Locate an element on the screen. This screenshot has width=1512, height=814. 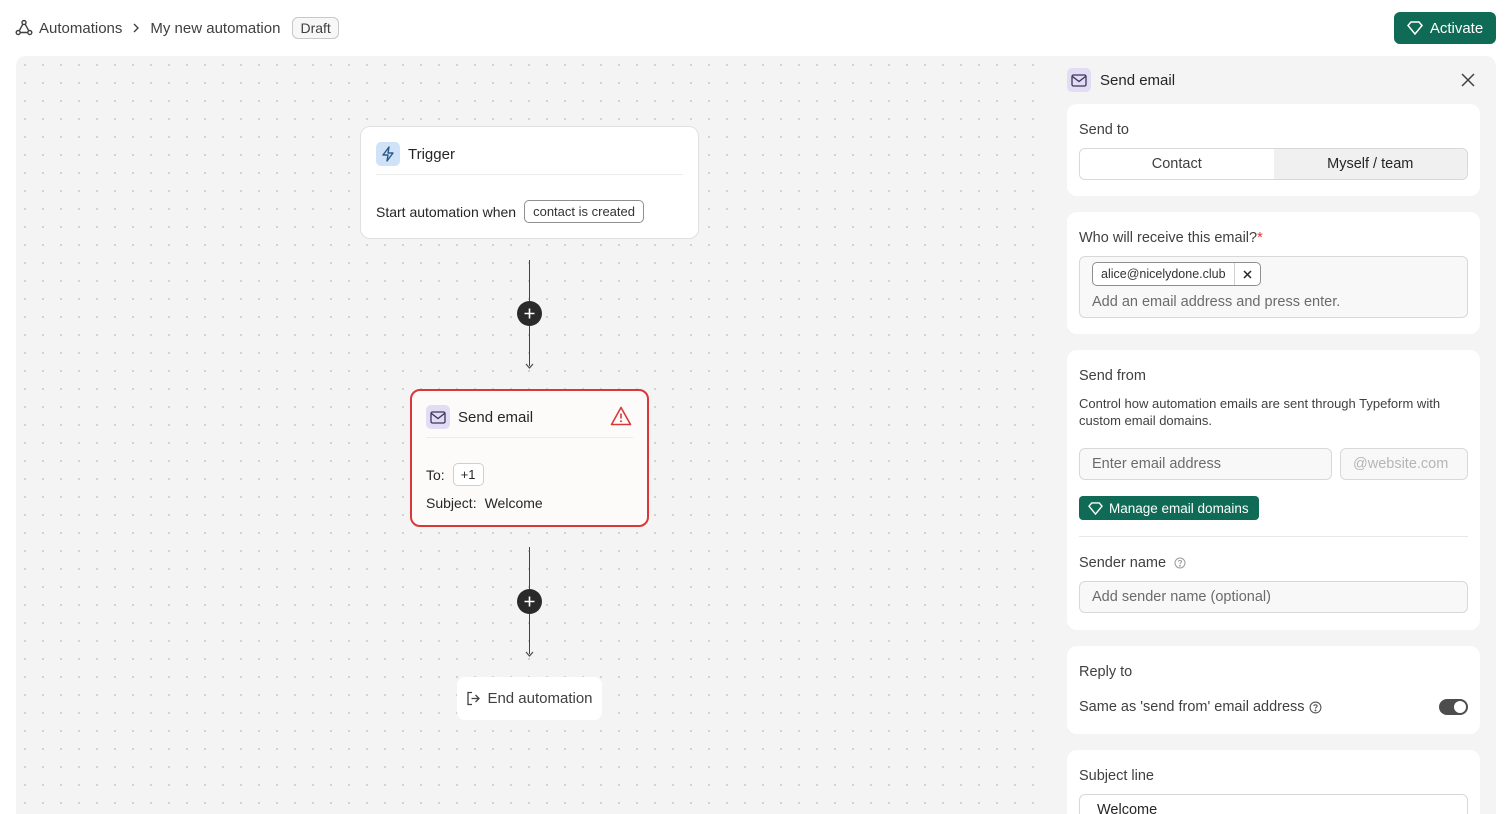
panel-title: Send email is located at coordinates (1138, 80).